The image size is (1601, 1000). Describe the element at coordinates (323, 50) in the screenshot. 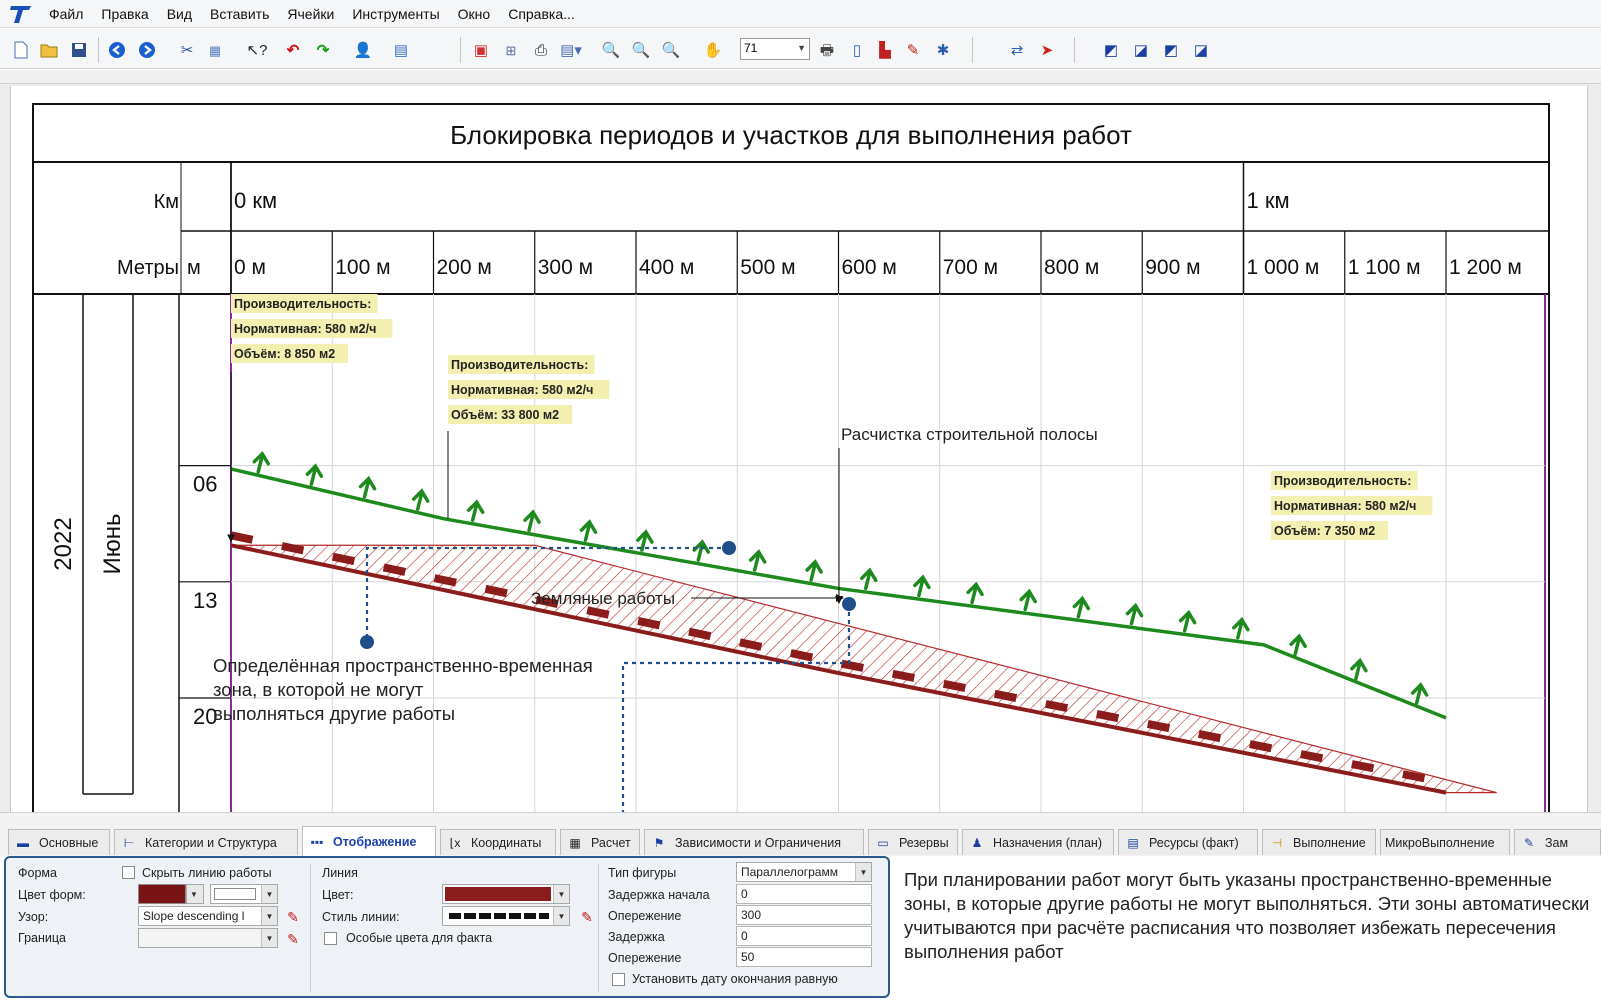

I see `redo-icon: ↷` at that location.